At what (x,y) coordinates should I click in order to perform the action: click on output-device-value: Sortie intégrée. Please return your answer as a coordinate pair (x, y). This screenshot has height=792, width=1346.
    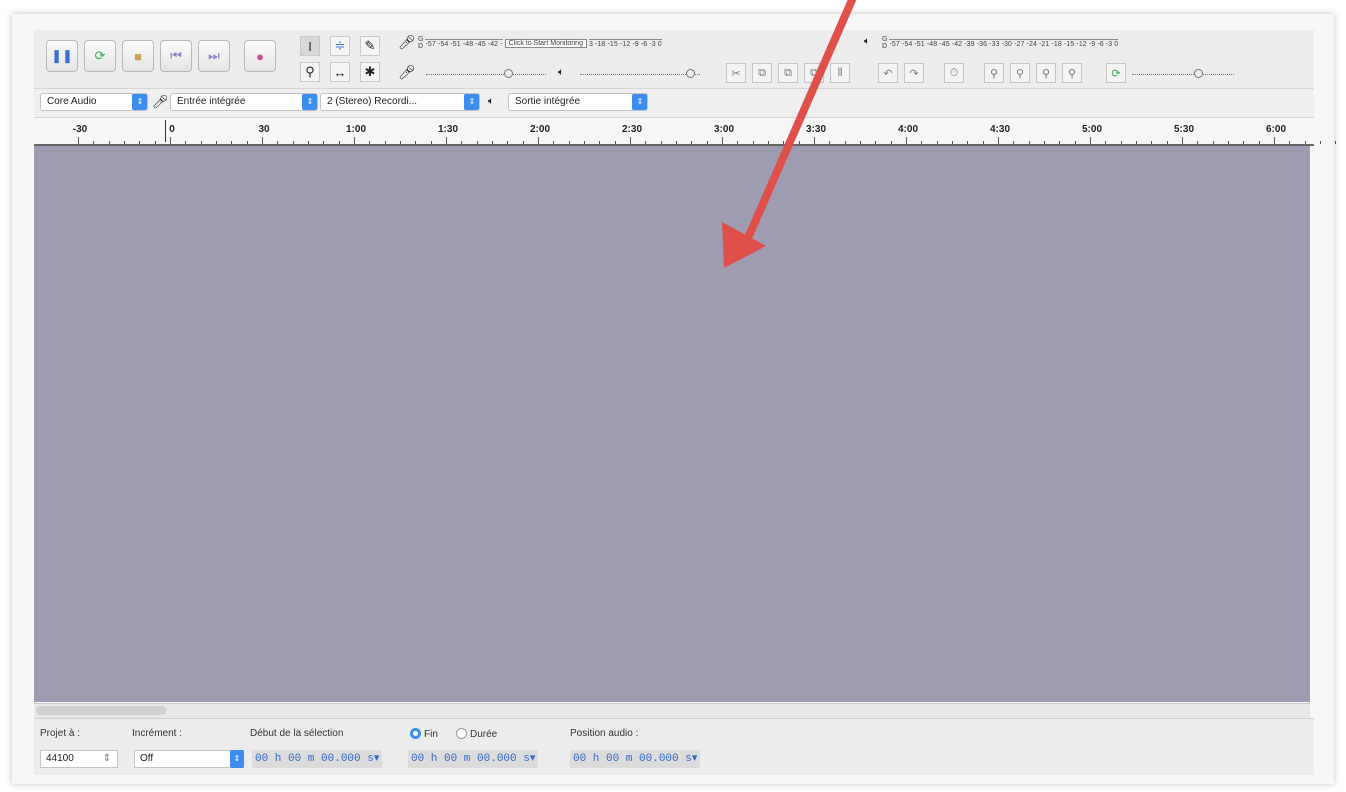
    Looking at the image, I should click on (548, 101).